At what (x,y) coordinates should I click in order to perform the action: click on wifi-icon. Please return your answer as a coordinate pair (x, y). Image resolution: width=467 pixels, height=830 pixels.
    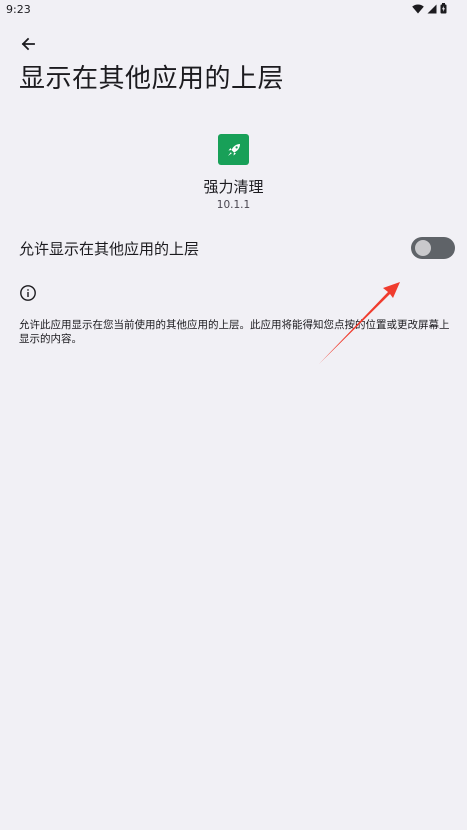
    Looking at the image, I should click on (418, 8).